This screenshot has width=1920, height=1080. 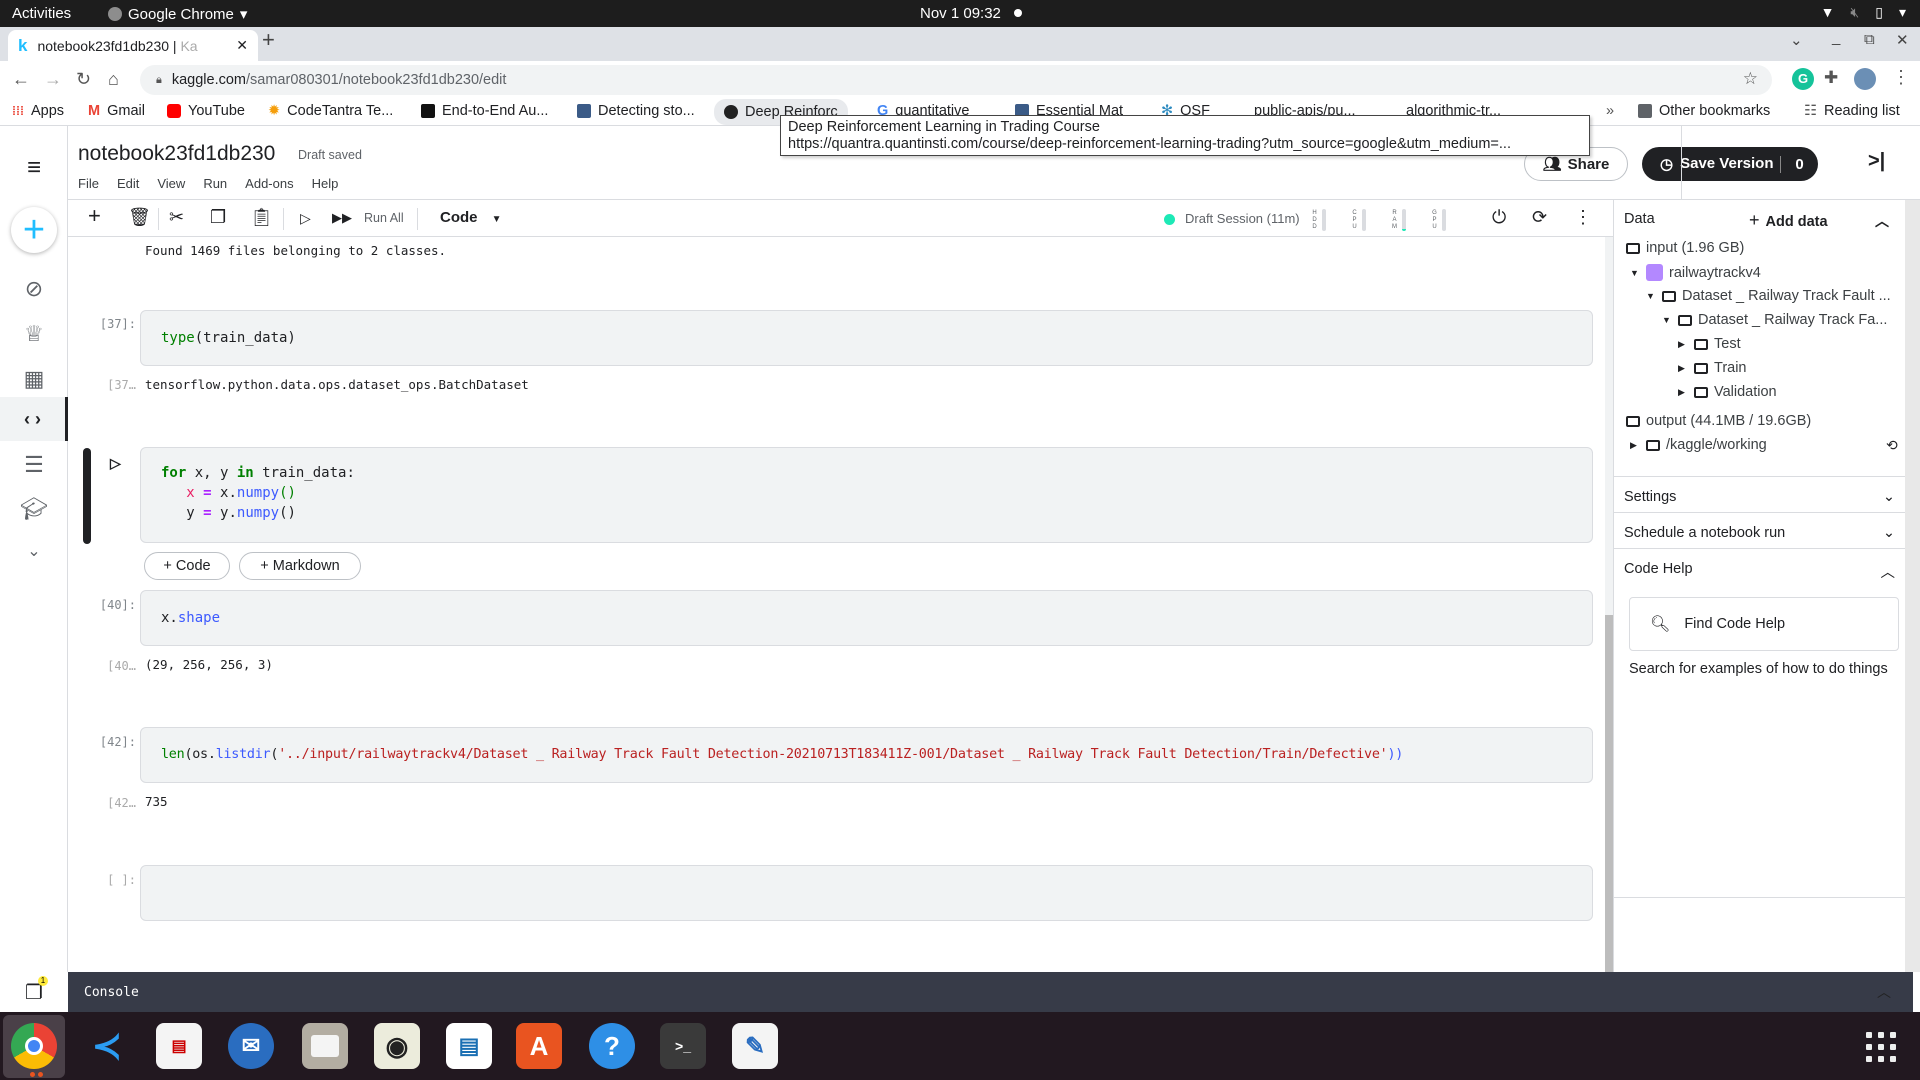 What do you see at coordinates (342, 218) in the screenshot?
I see `run-all-icon: ▶▶` at bounding box center [342, 218].